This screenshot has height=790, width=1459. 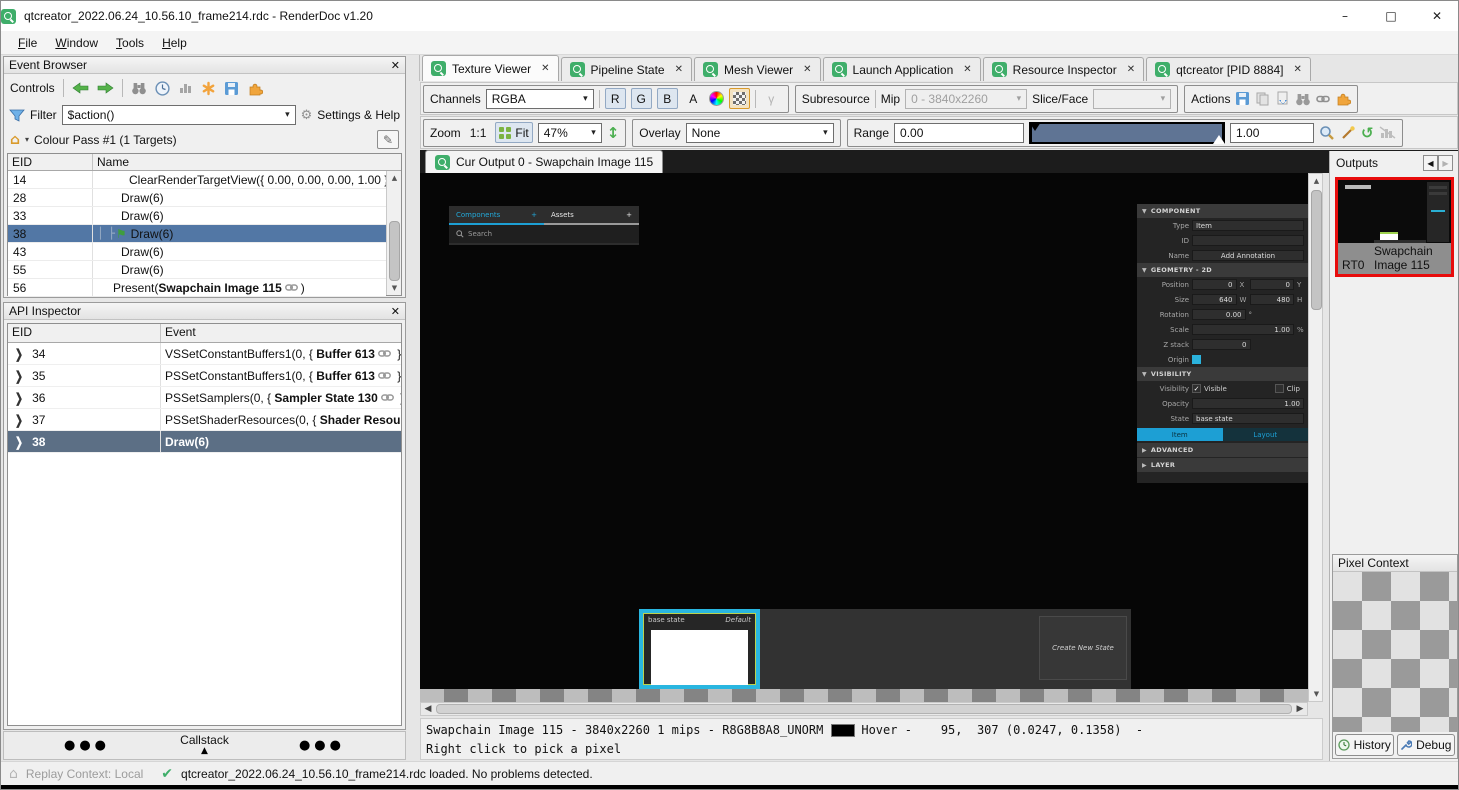 I want to click on resource-link-icon, so click(x=1323, y=99).